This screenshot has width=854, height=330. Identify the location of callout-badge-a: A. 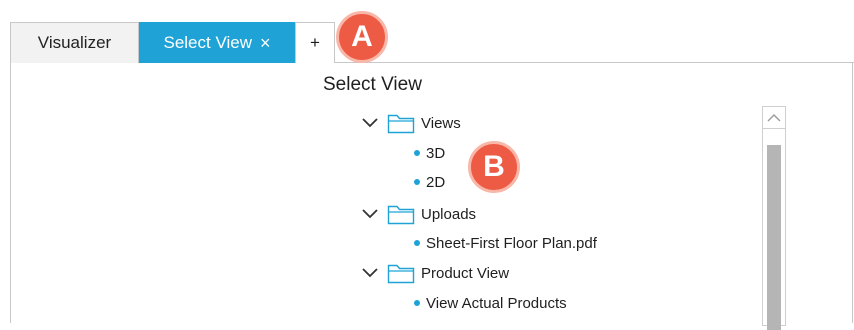
(362, 37).